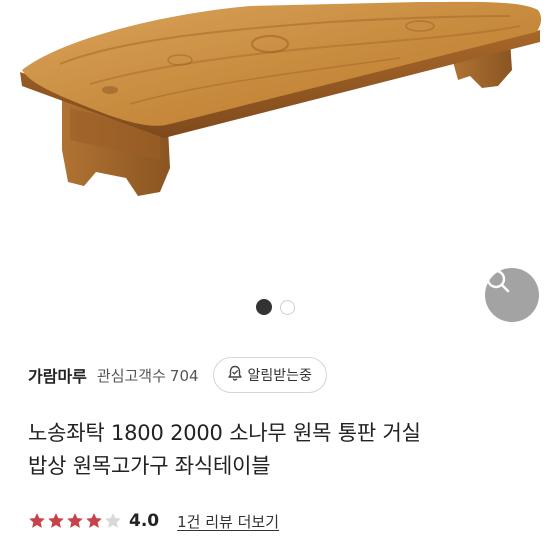 Image resolution: width=553 pixels, height=553 pixels. I want to click on reviews-link: 1건 리뷰 더보기, so click(228, 521).